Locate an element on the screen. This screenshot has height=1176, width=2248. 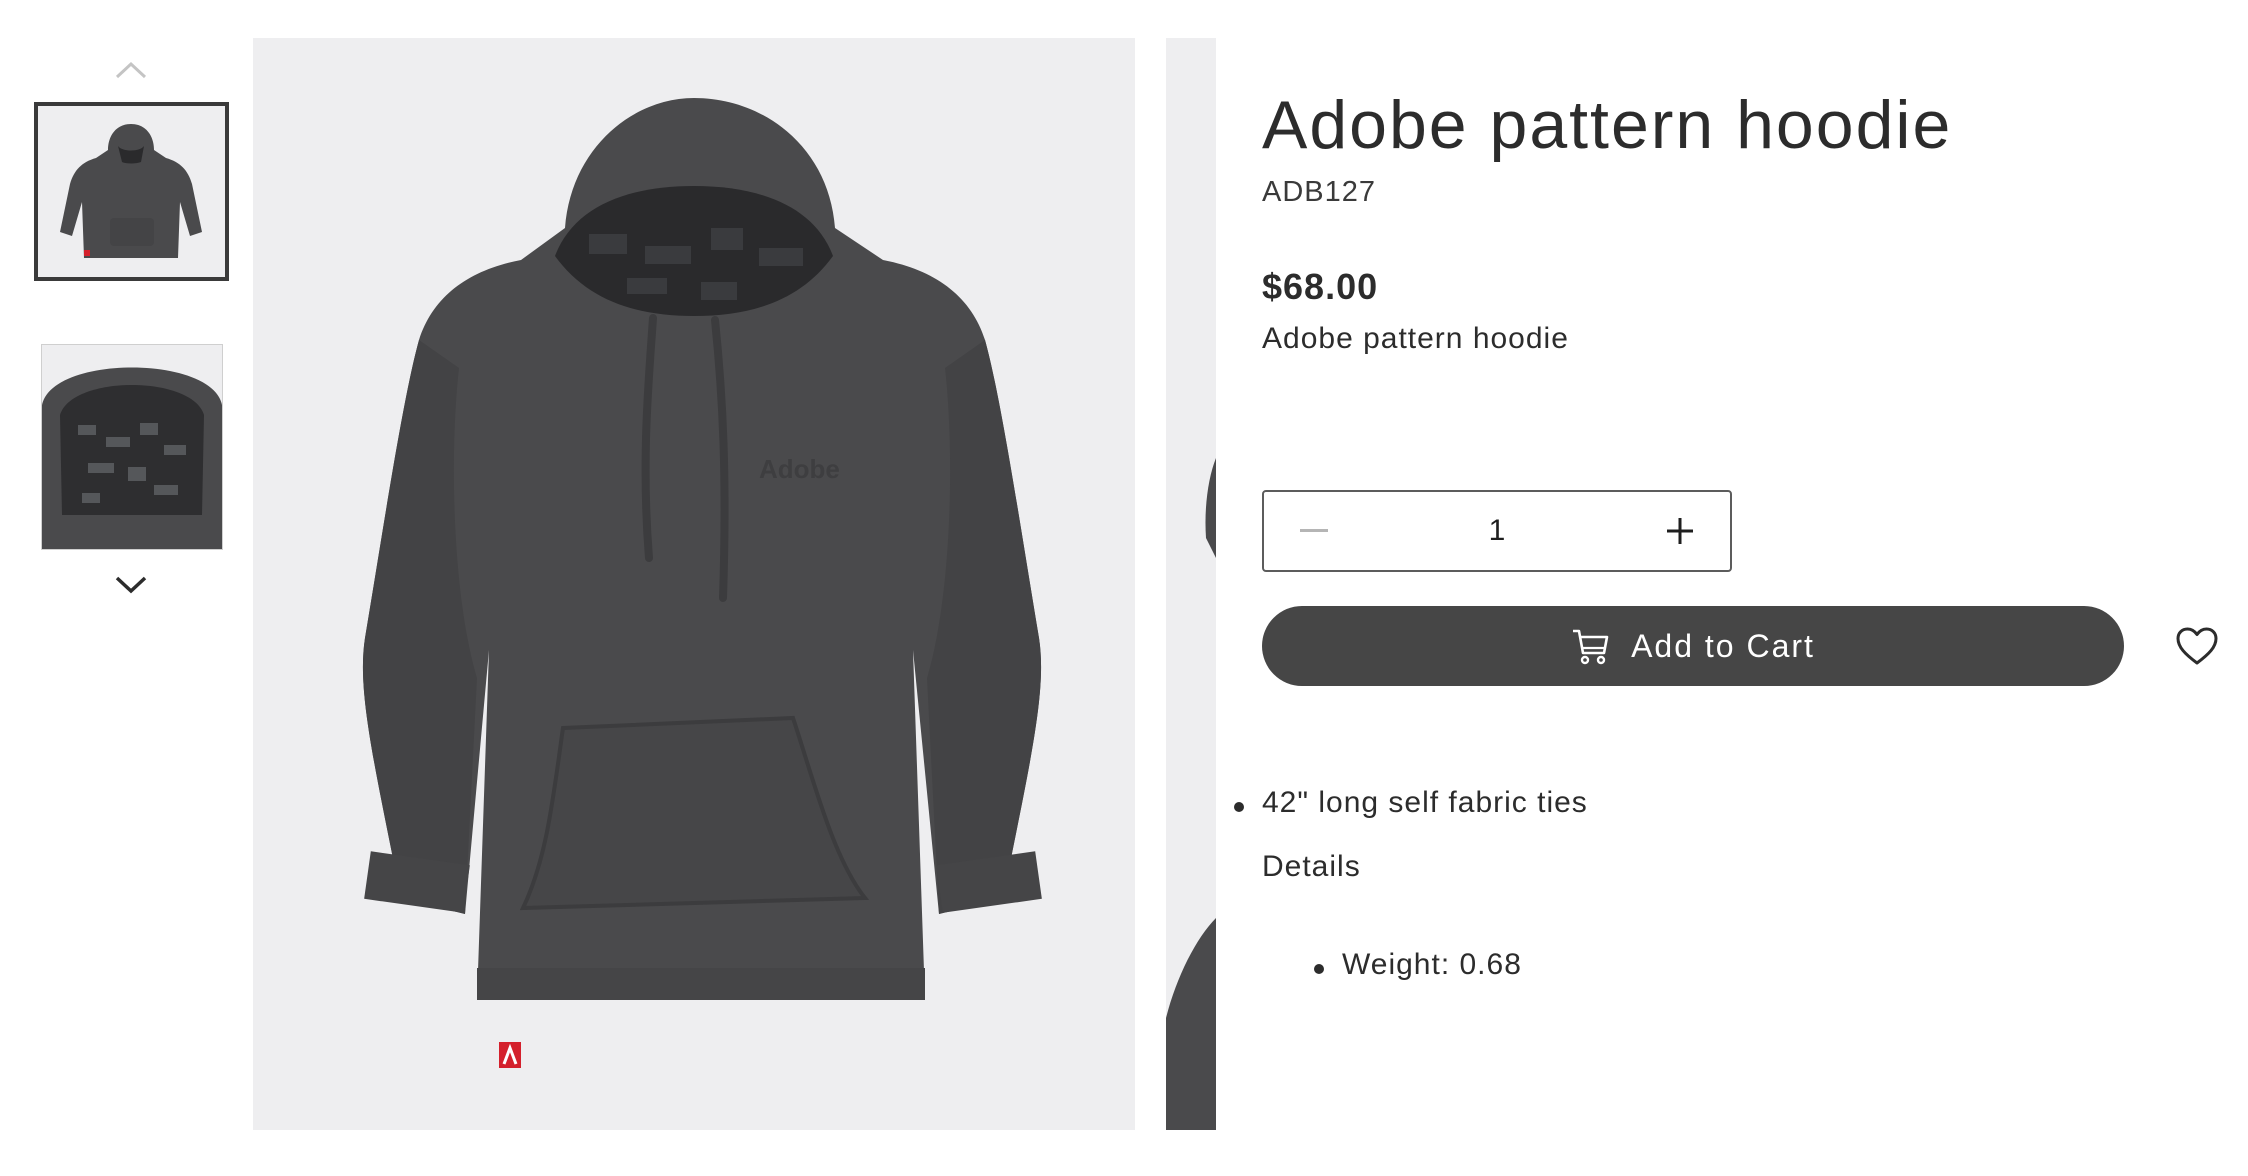
add-to-wishlist-button is located at coordinates (2197, 646).